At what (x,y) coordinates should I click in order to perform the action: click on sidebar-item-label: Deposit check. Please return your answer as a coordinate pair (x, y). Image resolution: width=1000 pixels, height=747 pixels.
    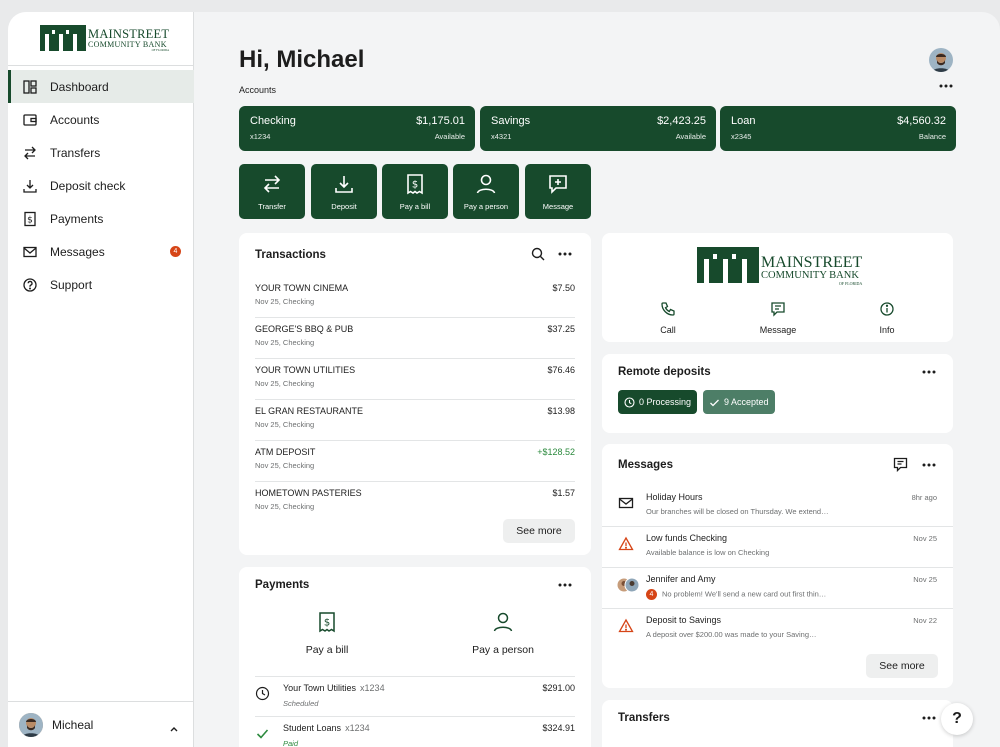
    Looking at the image, I should click on (88, 185).